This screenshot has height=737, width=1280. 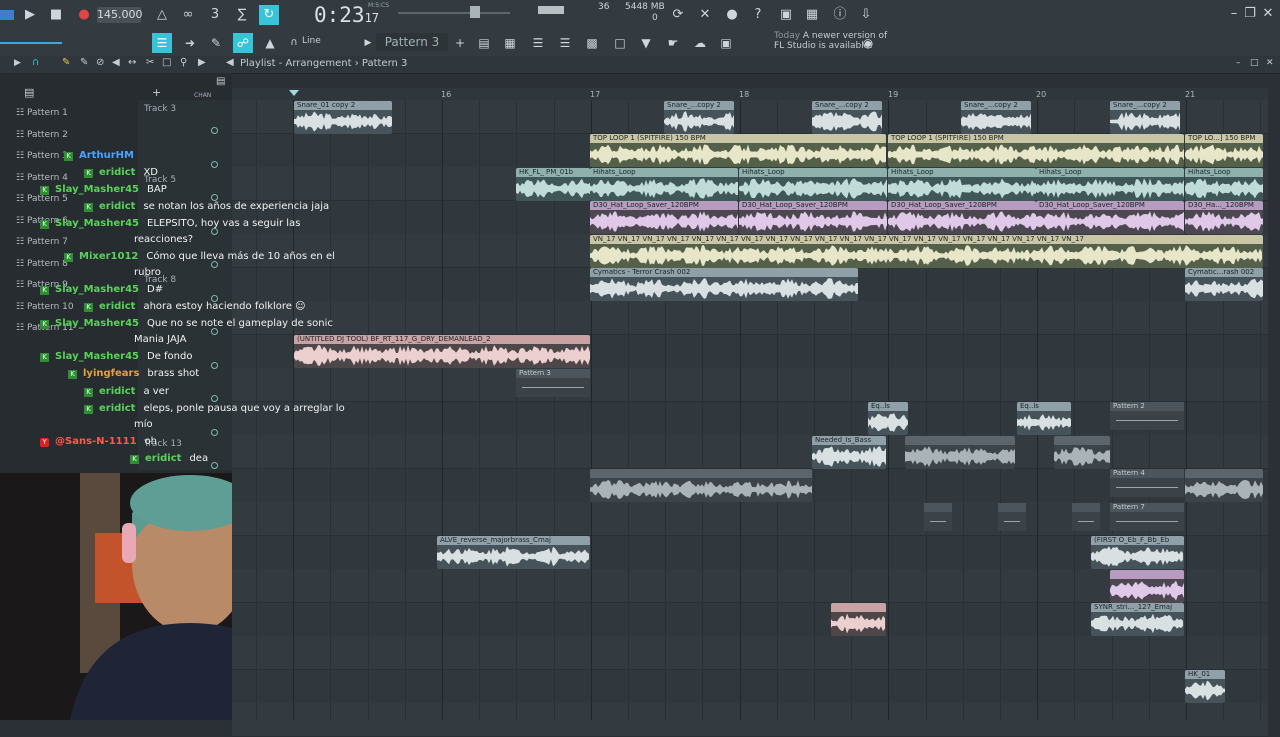 What do you see at coordinates (242, 15) in the screenshot?
I see `step-edit-icon: ∑` at bounding box center [242, 15].